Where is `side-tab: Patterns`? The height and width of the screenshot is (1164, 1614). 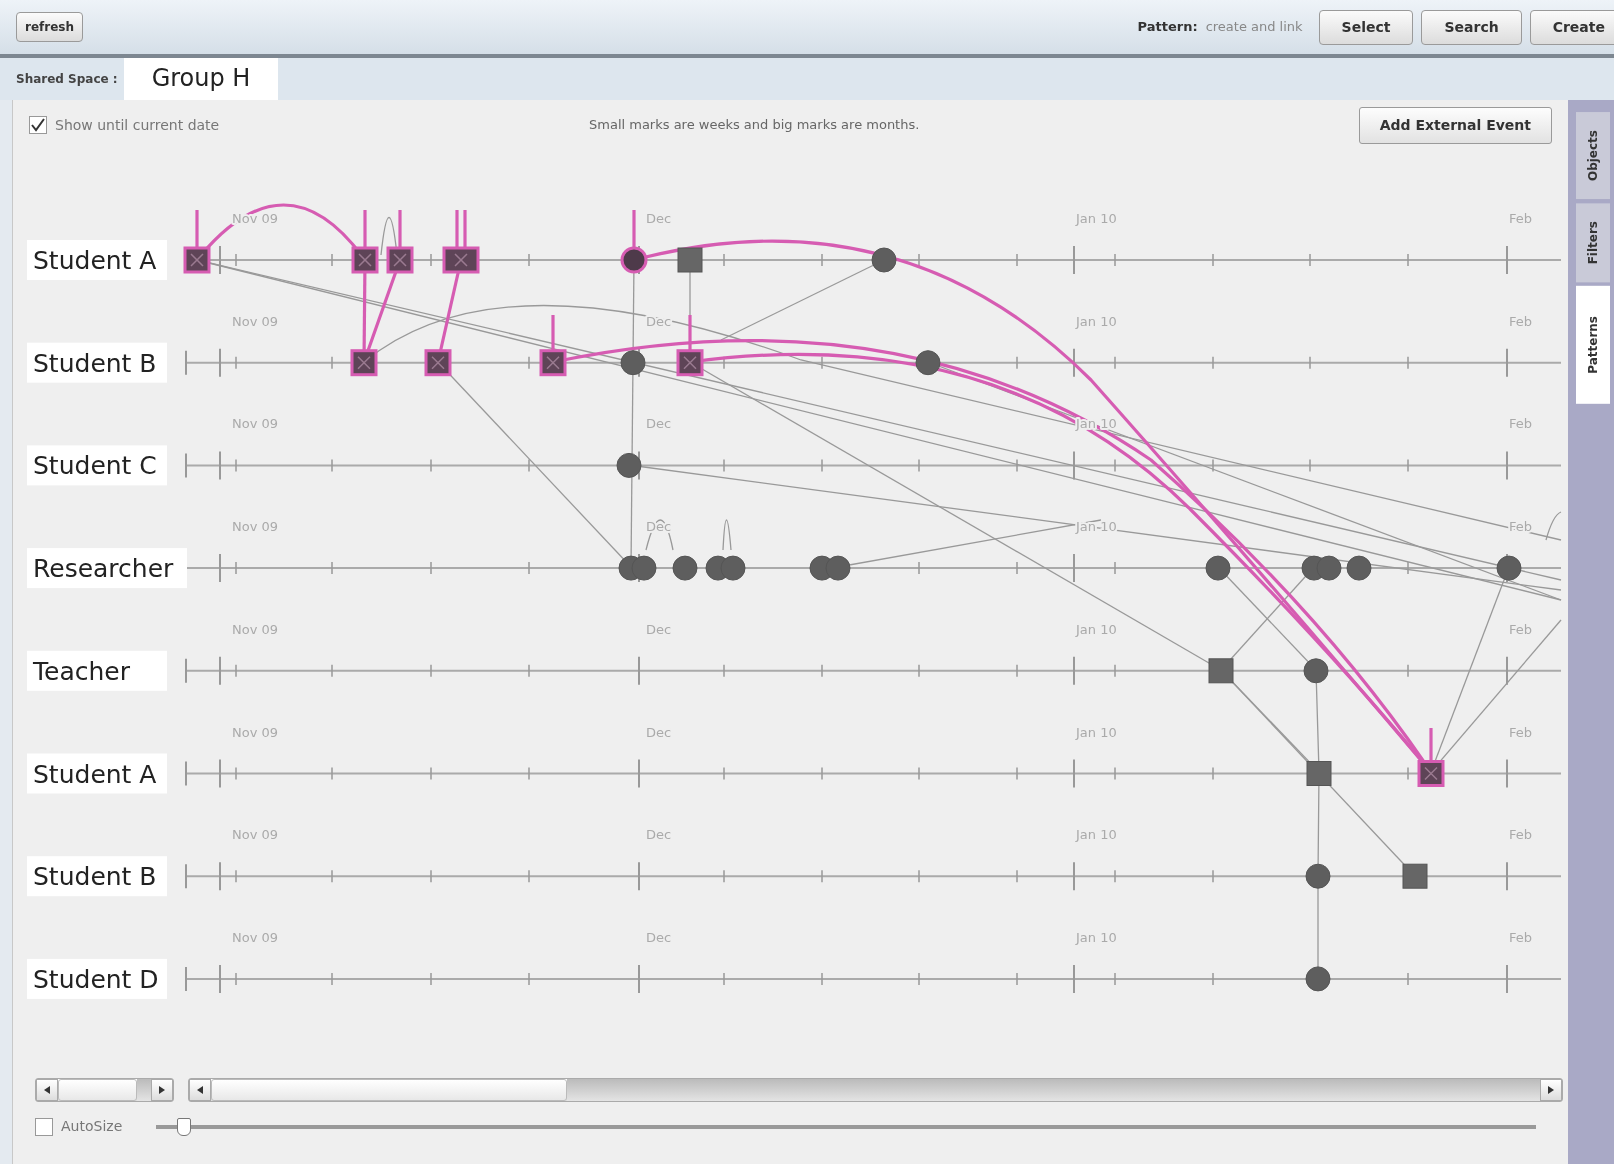
side-tab: Patterns is located at coordinates (1593, 345).